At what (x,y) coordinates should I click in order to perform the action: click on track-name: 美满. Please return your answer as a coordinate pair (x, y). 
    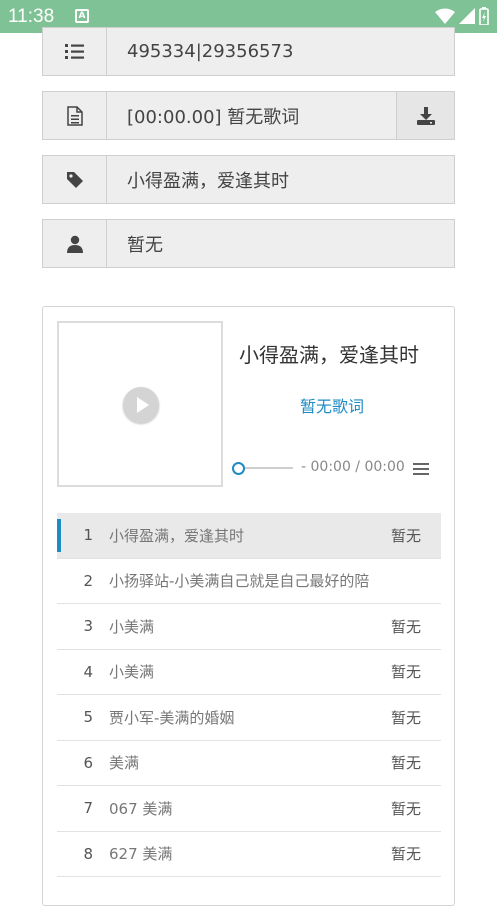
    Looking at the image, I should click on (124, 763).